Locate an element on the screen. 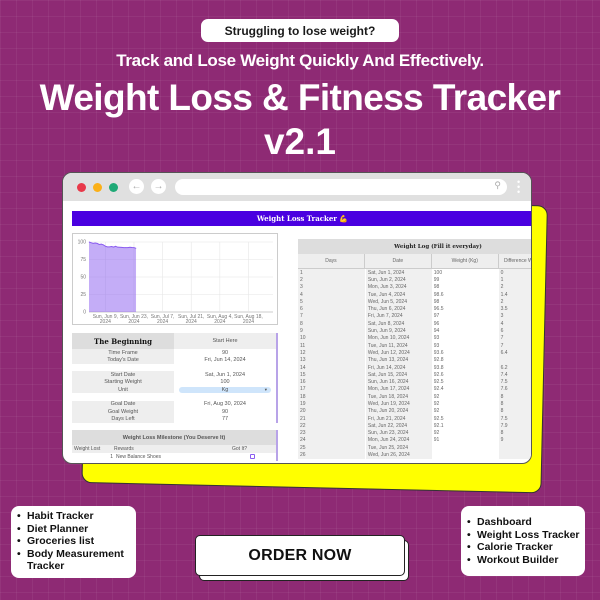 The height and width of the screenshot is (600, 600). start-here-label: Start Here is located at coordinates (226, 341).